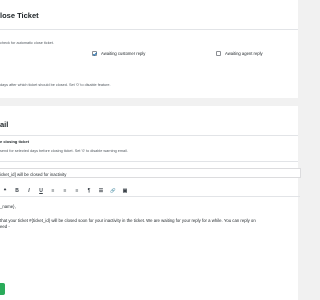 The width and height of the screenshot is (320, 300). What do you see at coordinates (94, 53) in the screenshot?
I see `awaiting-customer-reply-checkbox` at bounding box center [94, 53].